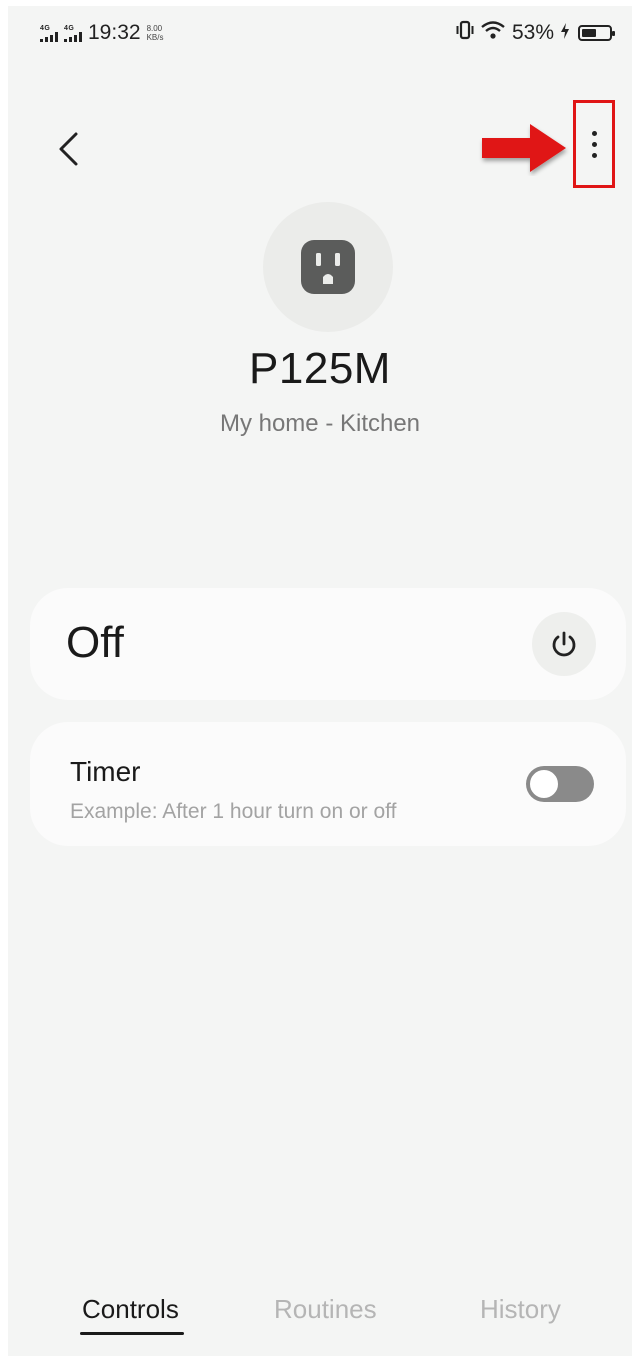 The image size is (640, 1360). What do you see at coordinates (524, 148) in the screenshot?
I see `red-arrow-annotation` at bounding box center [524, 148].